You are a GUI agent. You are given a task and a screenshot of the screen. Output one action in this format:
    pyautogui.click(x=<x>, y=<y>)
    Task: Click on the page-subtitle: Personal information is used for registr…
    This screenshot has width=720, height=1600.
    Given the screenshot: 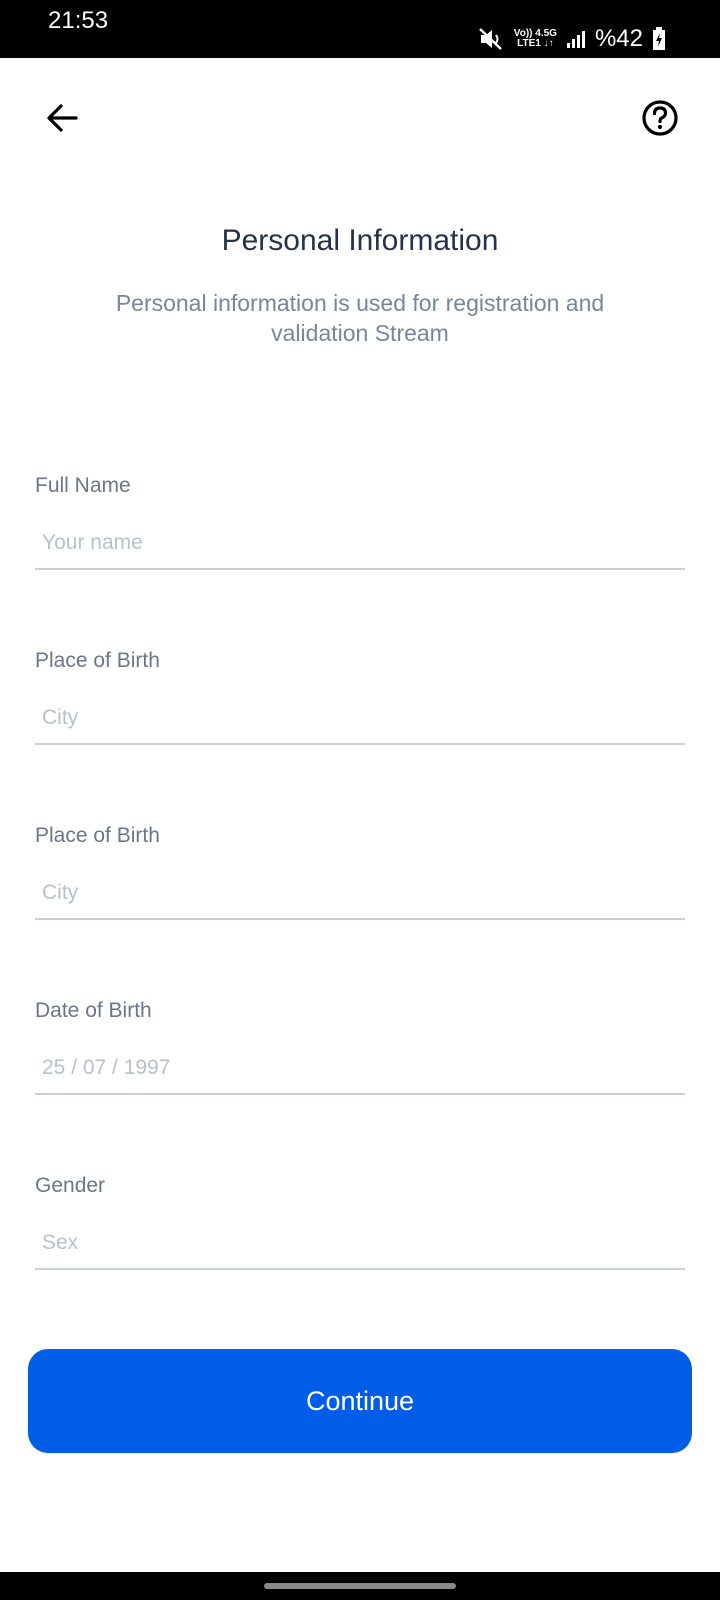 What is the action you would take?
    pyautogui.click(x=360, y=318)
    